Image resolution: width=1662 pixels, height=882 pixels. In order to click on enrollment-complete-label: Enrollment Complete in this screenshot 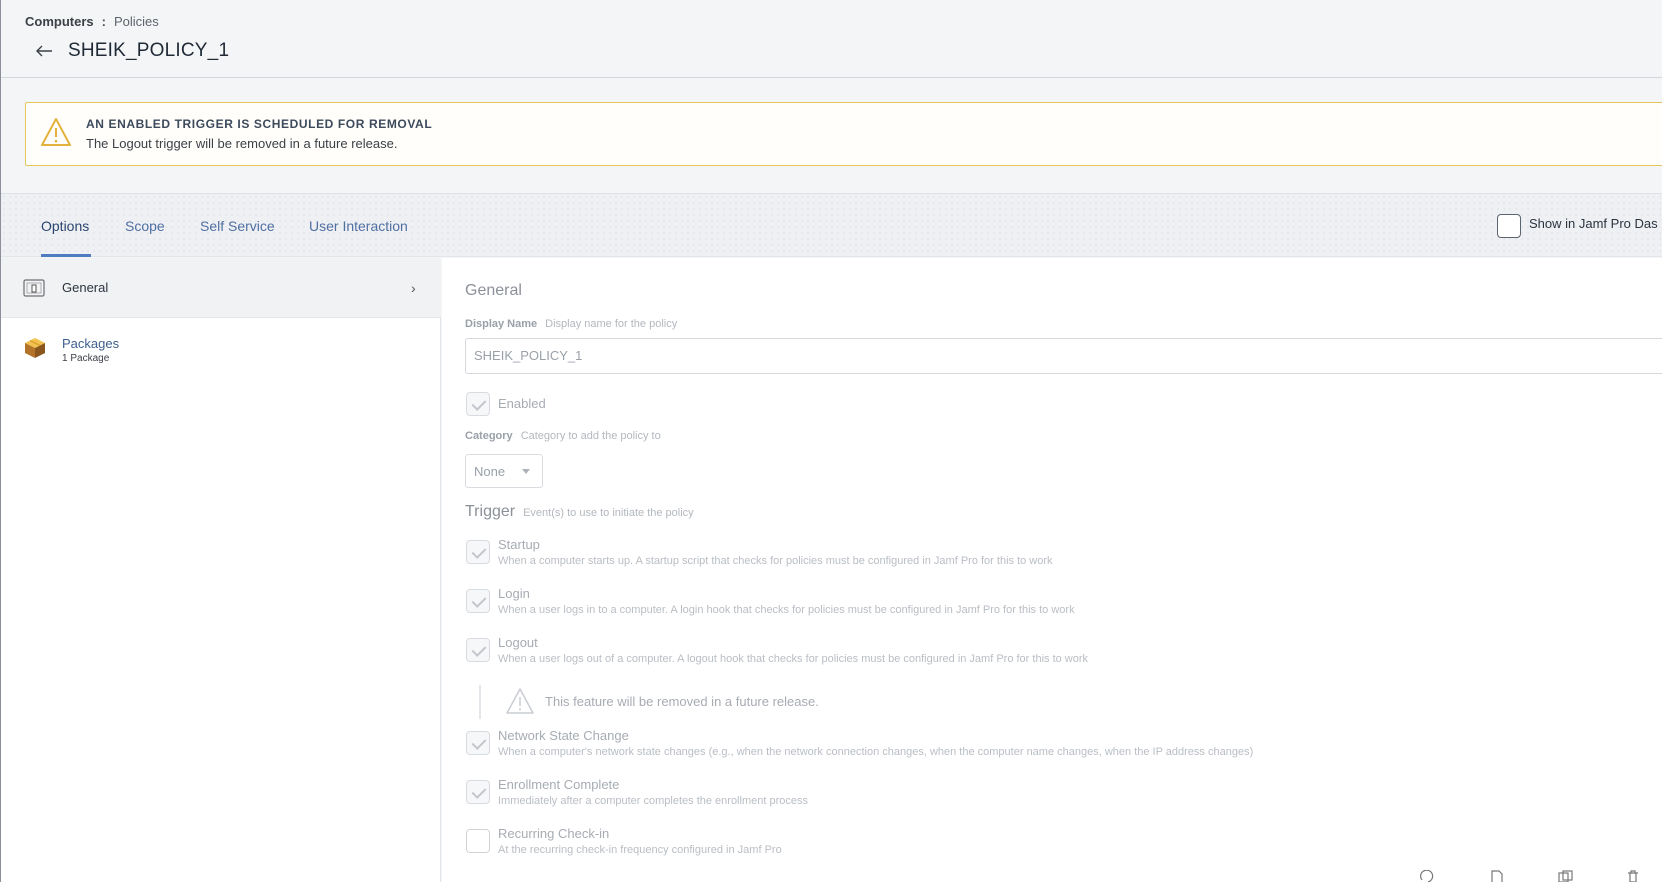, I will do `click(559, 784)`.